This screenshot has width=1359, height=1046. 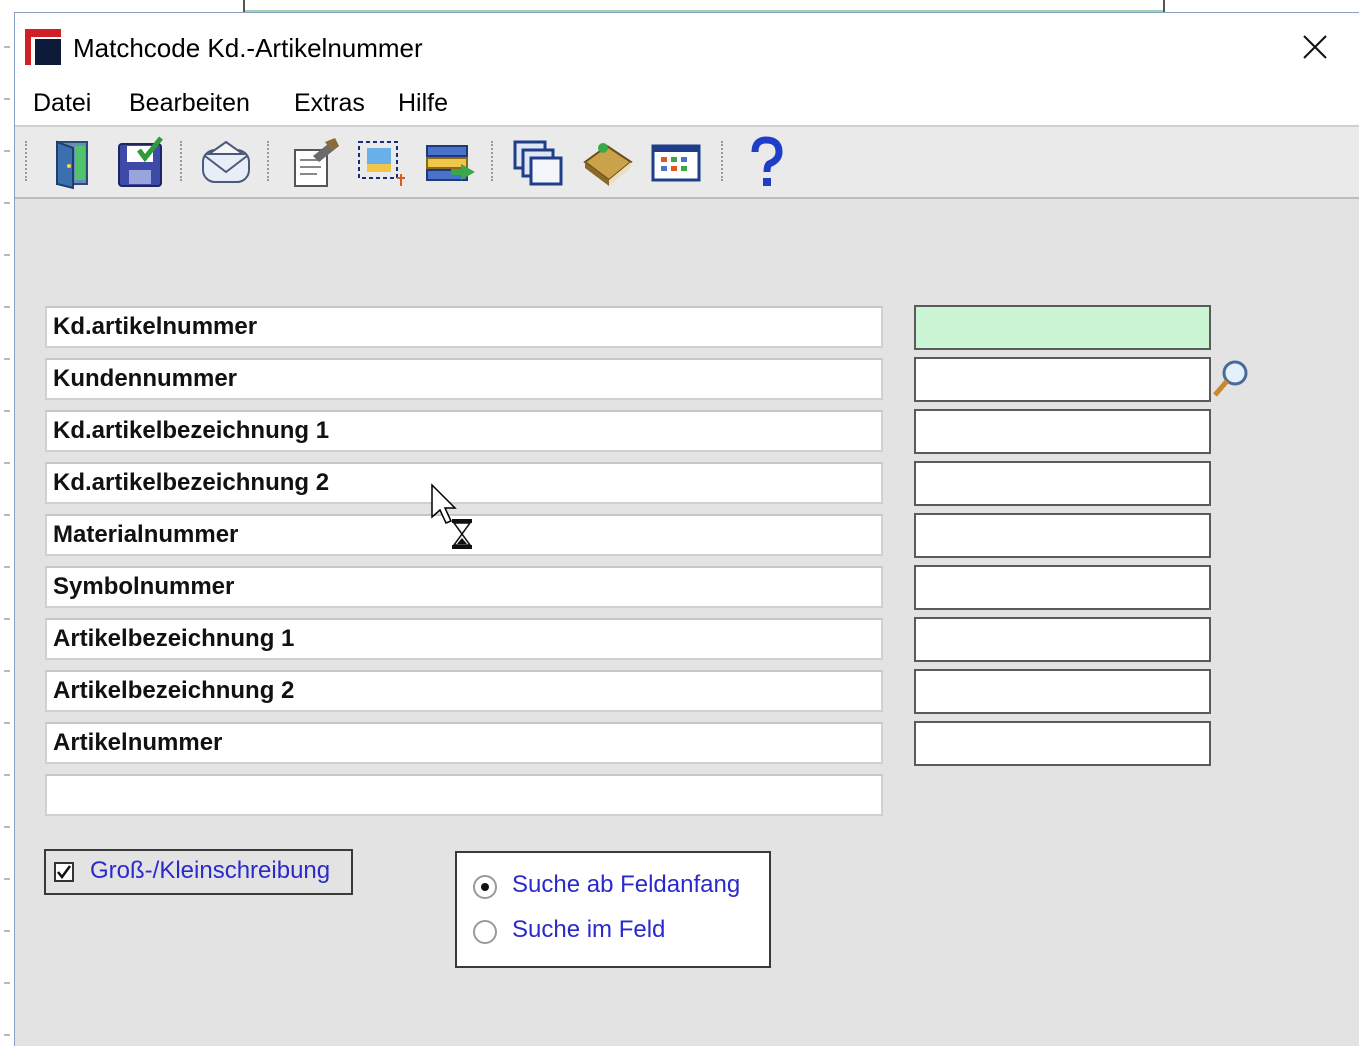 I want to click on help-icon, so click(x=767, y=161).